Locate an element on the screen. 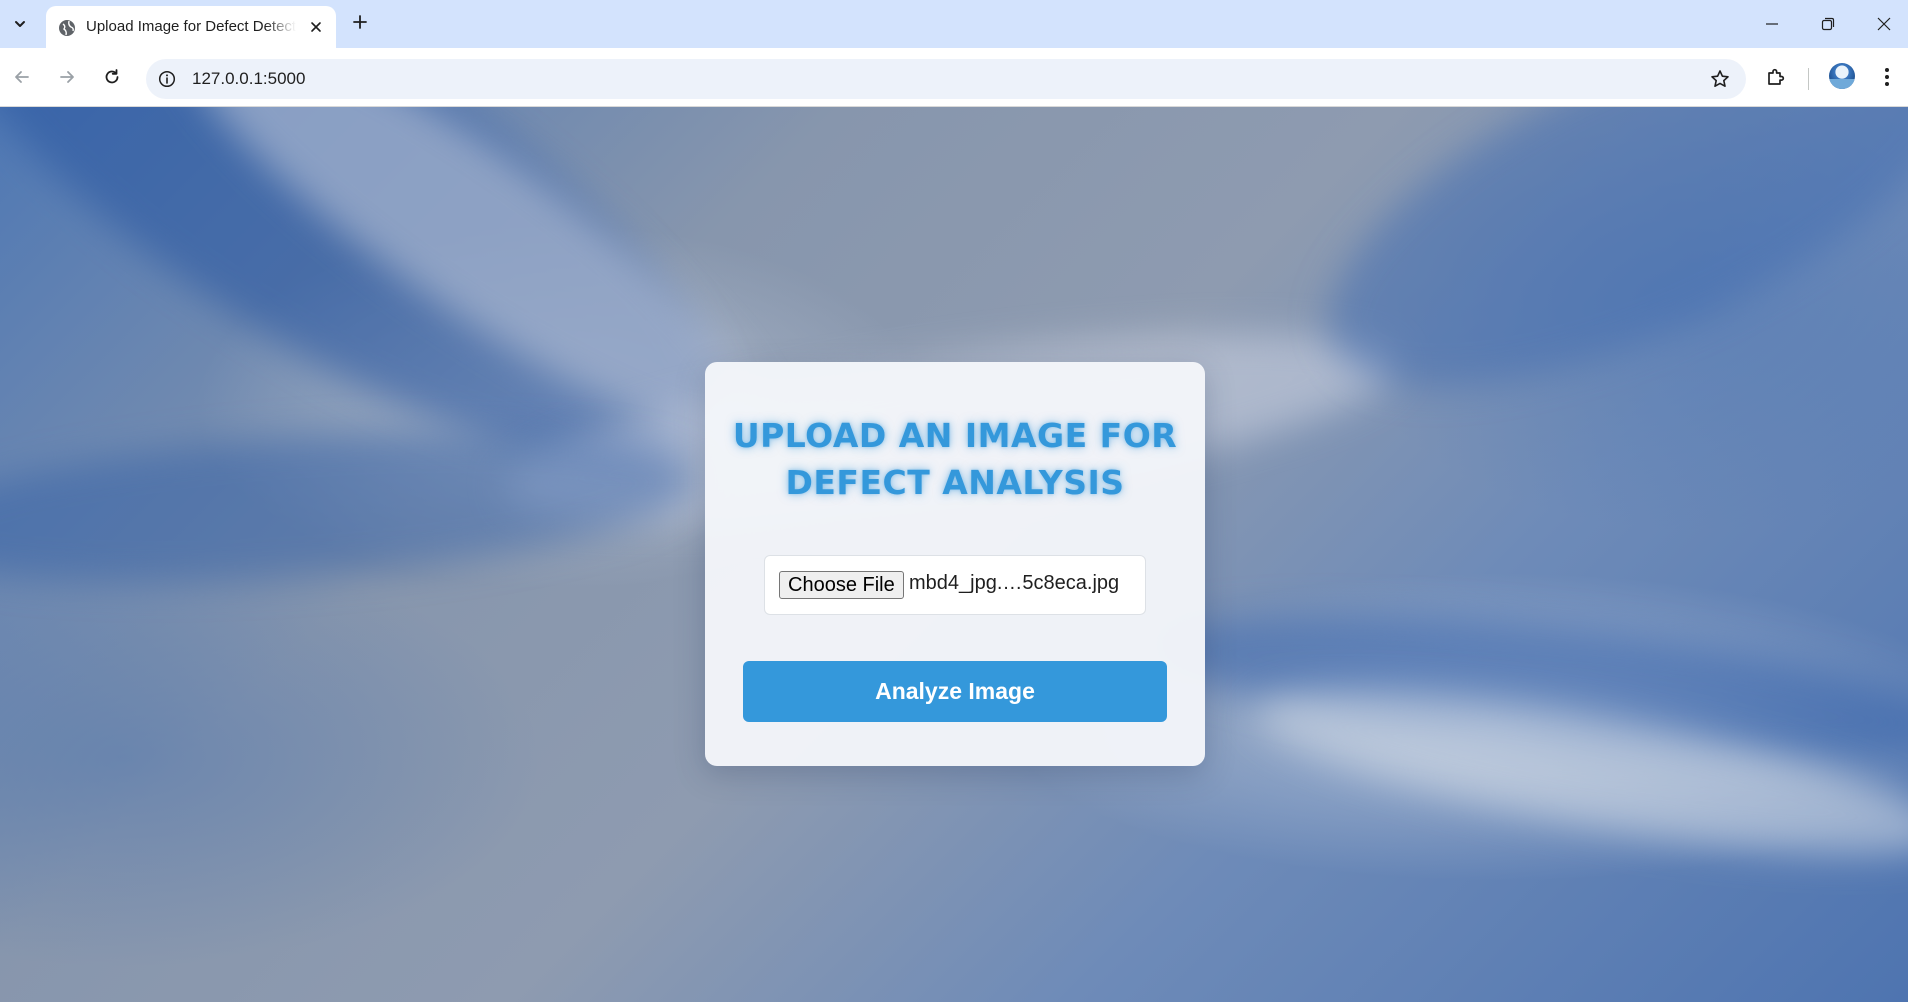 This screenshot has height=1002, width=1908. profile-avatar is located at coordinates (1842, 76).